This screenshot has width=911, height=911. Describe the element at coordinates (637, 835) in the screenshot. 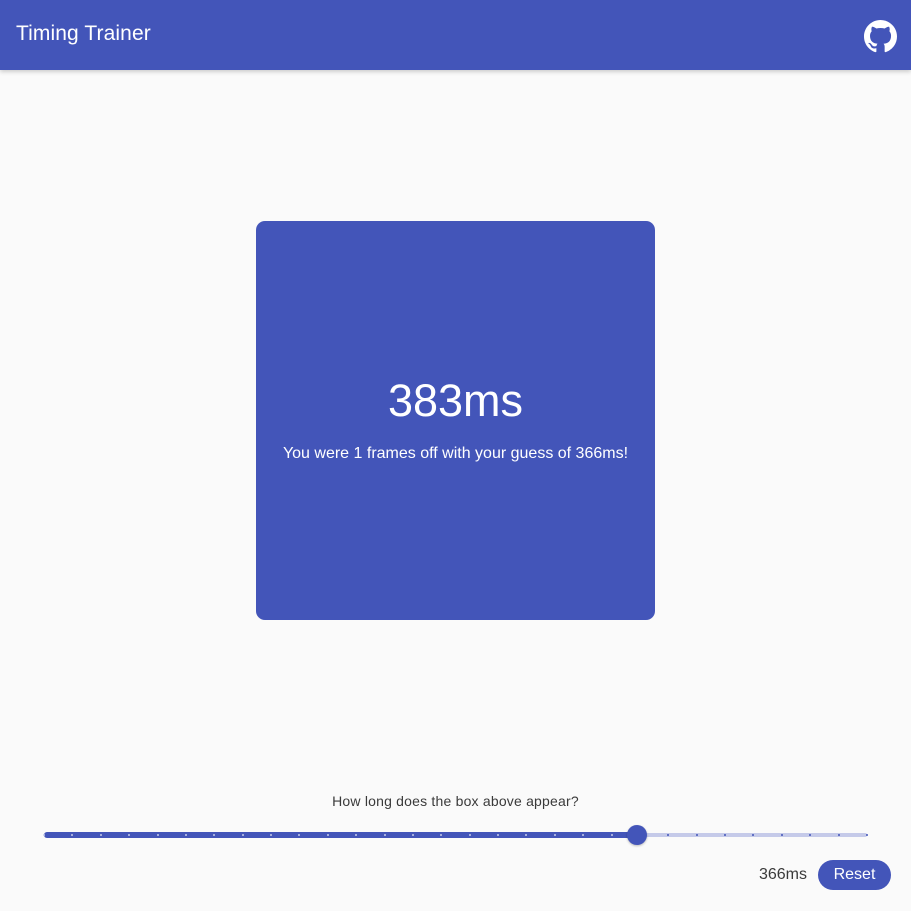

I see `slider-thumb` at that location.